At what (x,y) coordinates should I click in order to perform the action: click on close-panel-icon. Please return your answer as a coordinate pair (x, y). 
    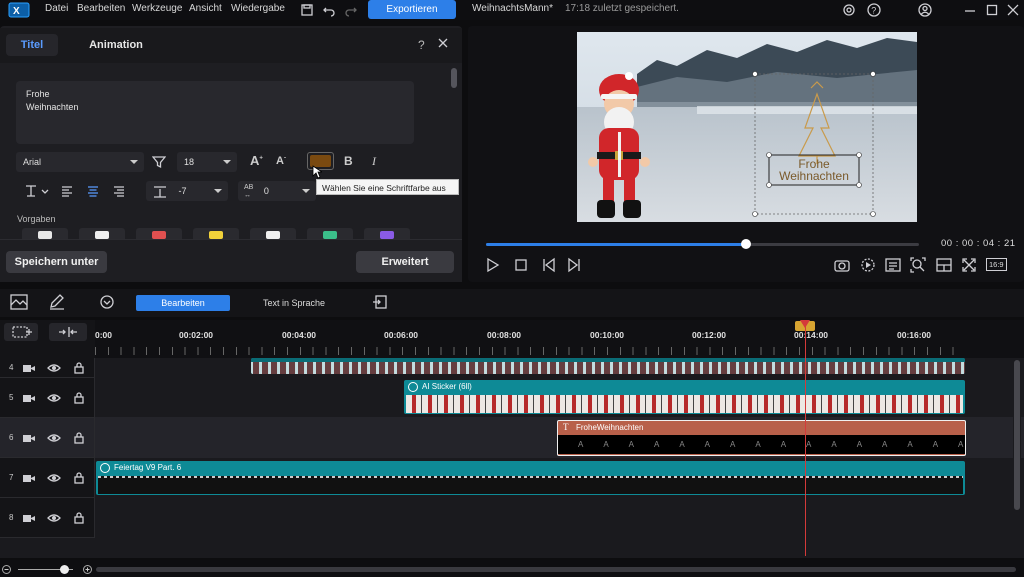
    Looking at the image, I should click on (443, 43).